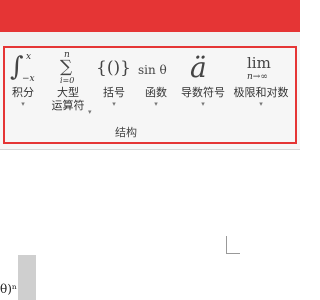 The image size is (320, 300). I want to click on integral-button: ∫ x −x 积分 ▾, so click(23, 79).